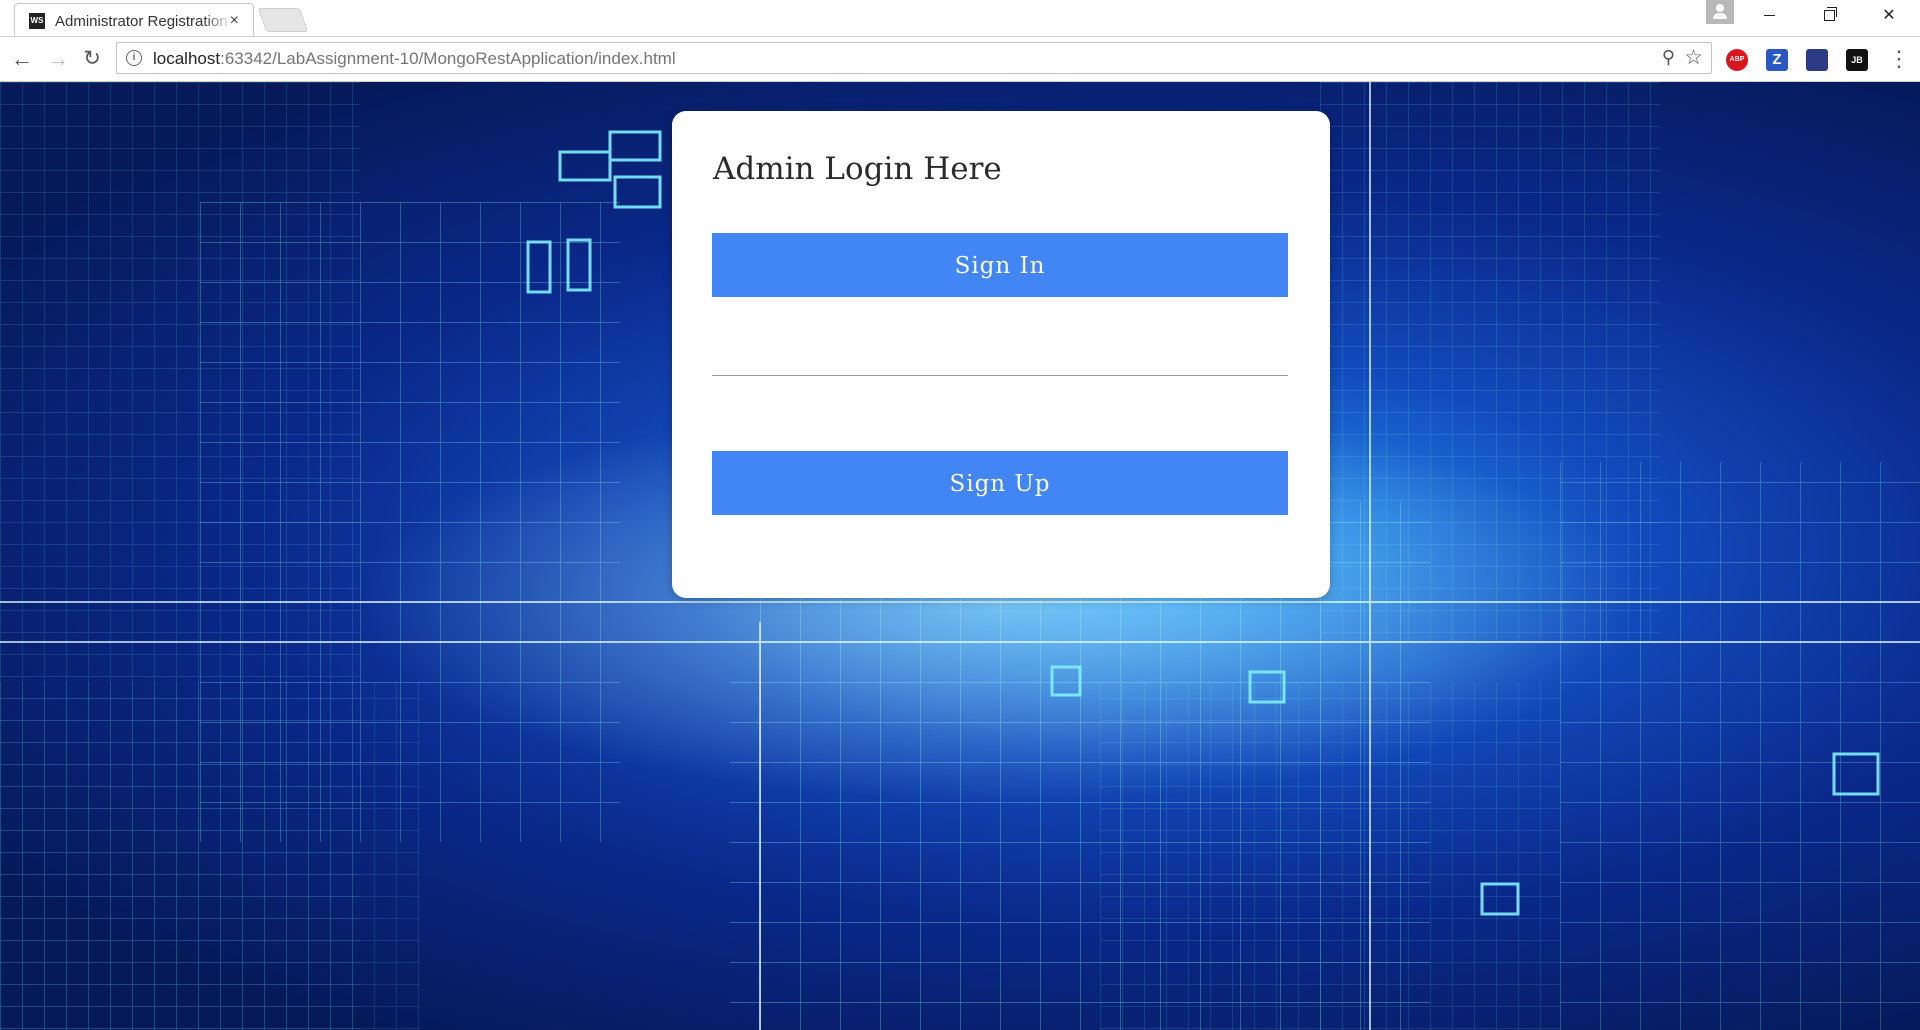 This screenshot has width=1920, height=1030. I want to click on bookmark-star-icon: ☆, so click(1693, 57).